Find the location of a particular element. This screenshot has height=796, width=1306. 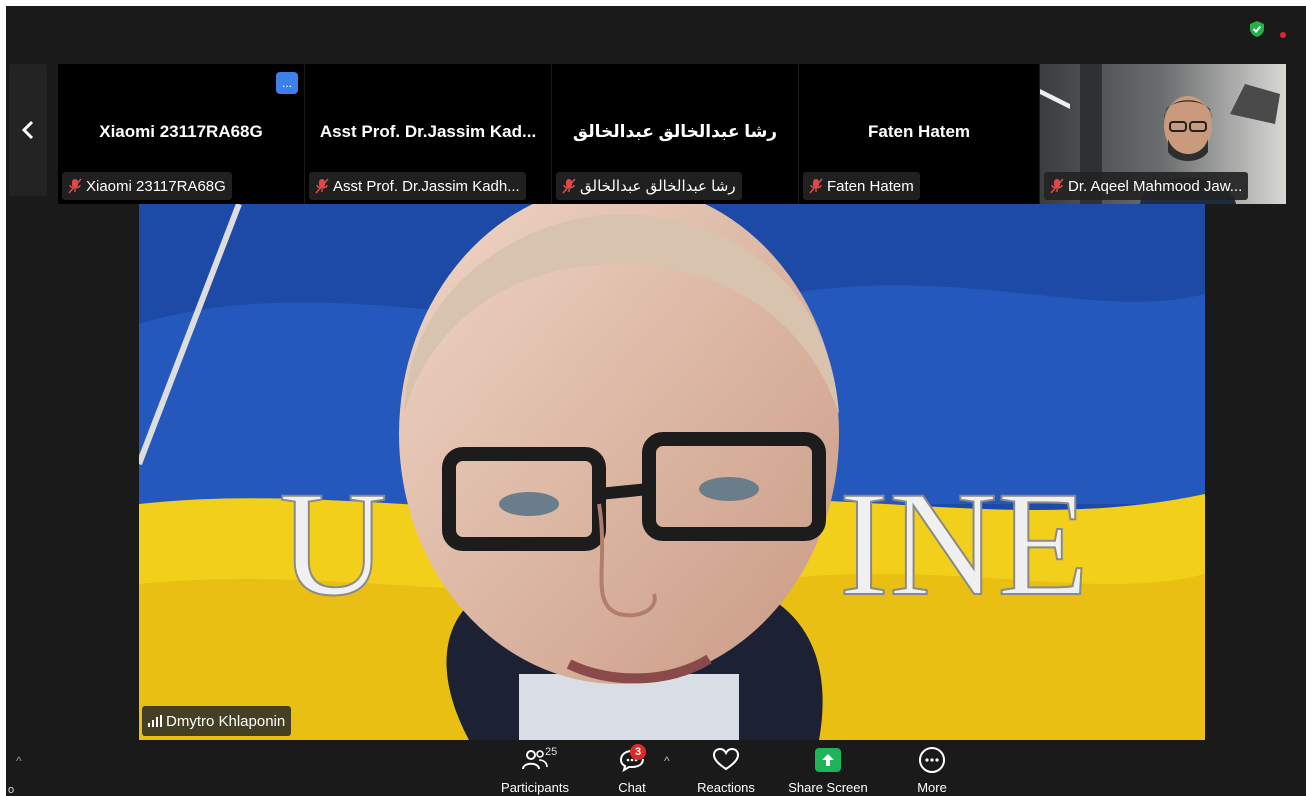

participant-name: Faten Hatem is located at coordinates (919, 131).